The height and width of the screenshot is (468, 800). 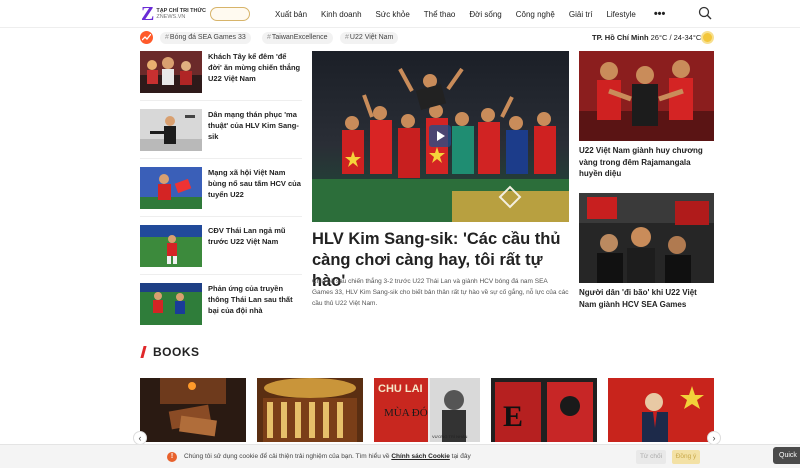 What do you see at coordinates (513, 416) in the screenshot?
I see `book-cover-text: E` at bounding box center [513, 416].